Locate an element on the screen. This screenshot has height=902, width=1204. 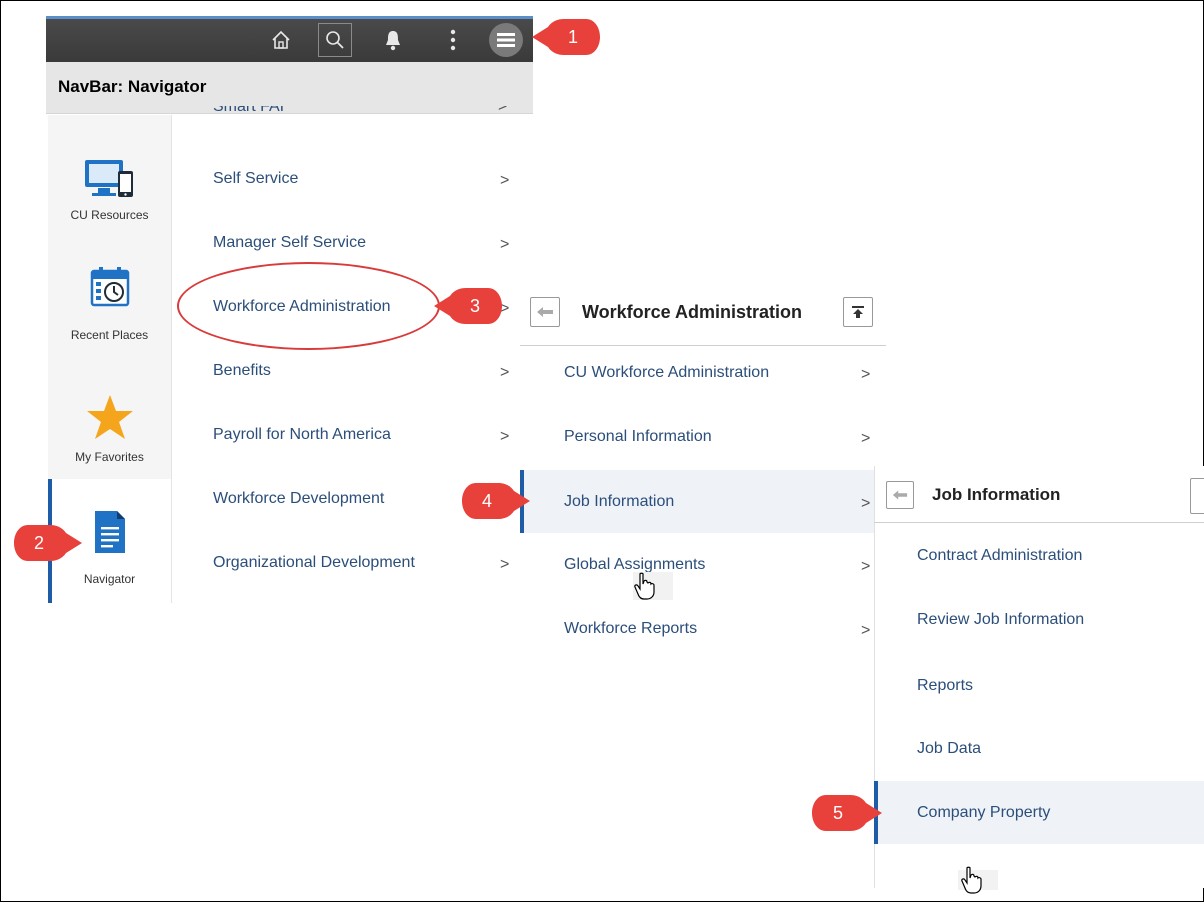
job-item-label: Contract Administration is located at coordinates (1000, 555).